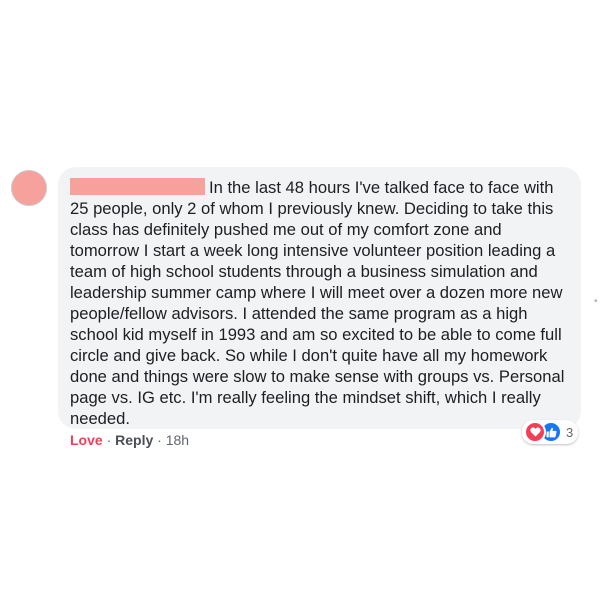 This screenshot has height=600, width=600. What do you see at coordinates (177, 440) in the screenshot?
I see `timestamp-link: 18h` at bounding box center [177, 440].